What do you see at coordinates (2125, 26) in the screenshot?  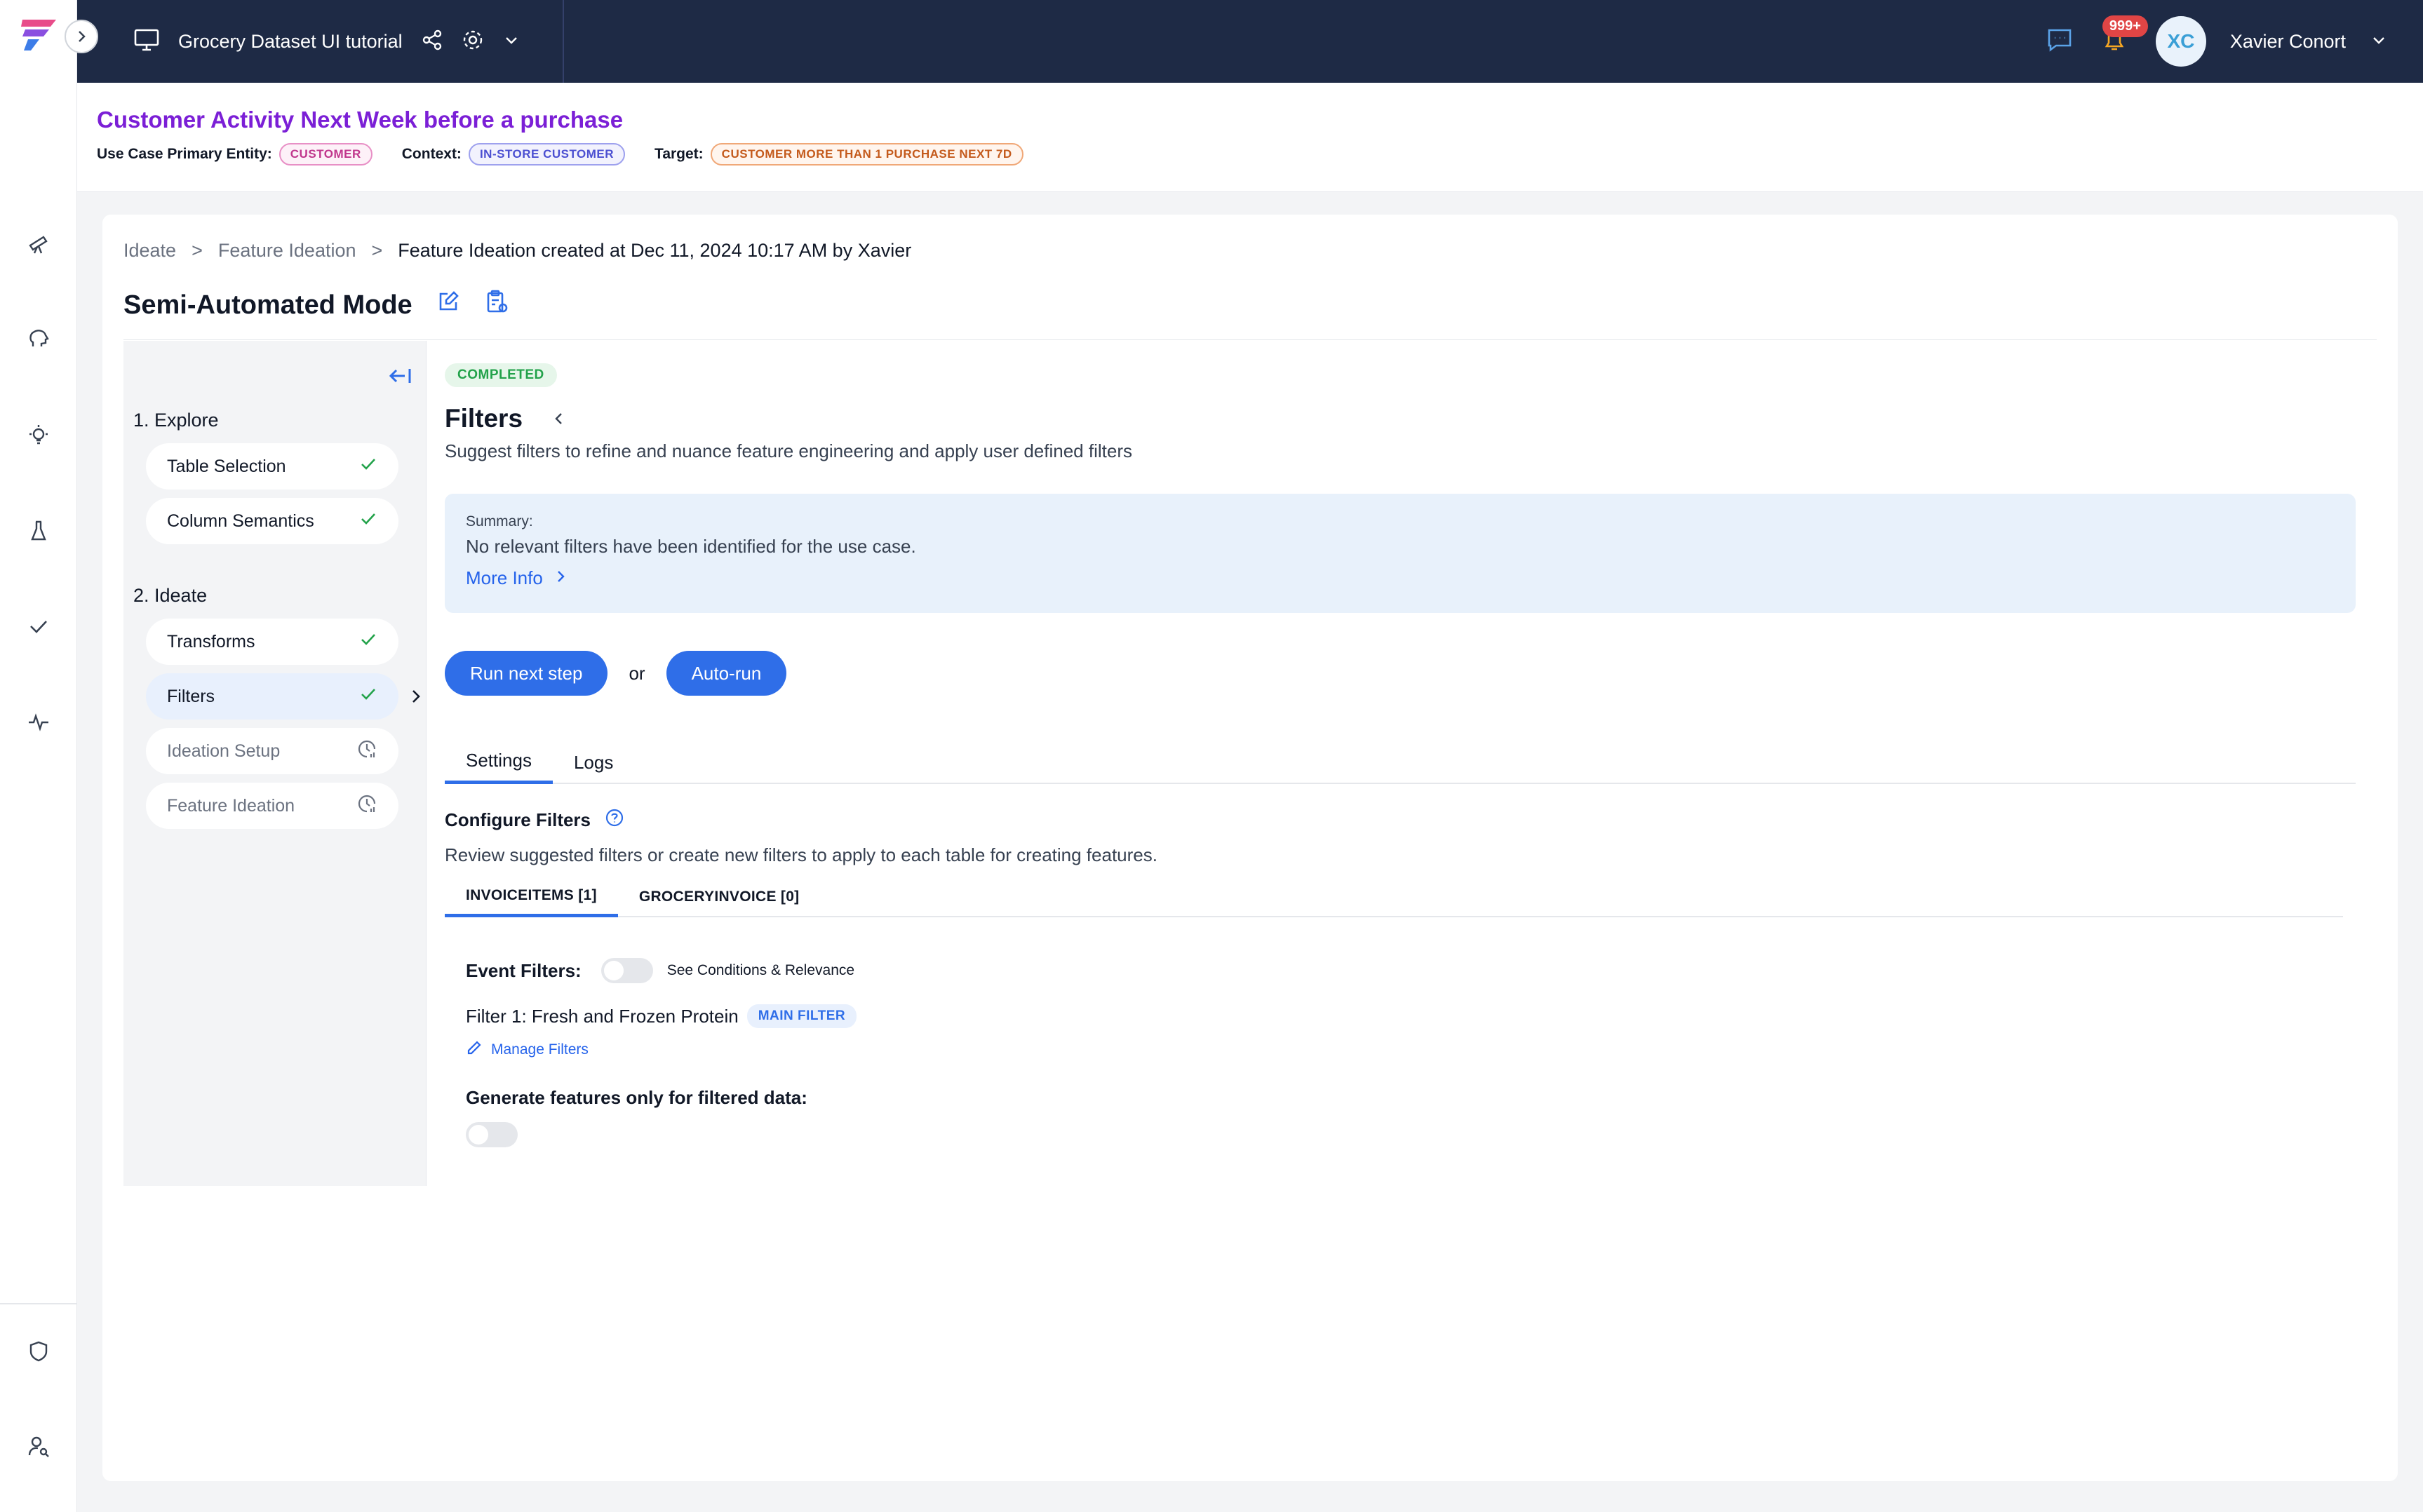 I see `notification-count-badge: 999+` at bounding box center [2125, 26].